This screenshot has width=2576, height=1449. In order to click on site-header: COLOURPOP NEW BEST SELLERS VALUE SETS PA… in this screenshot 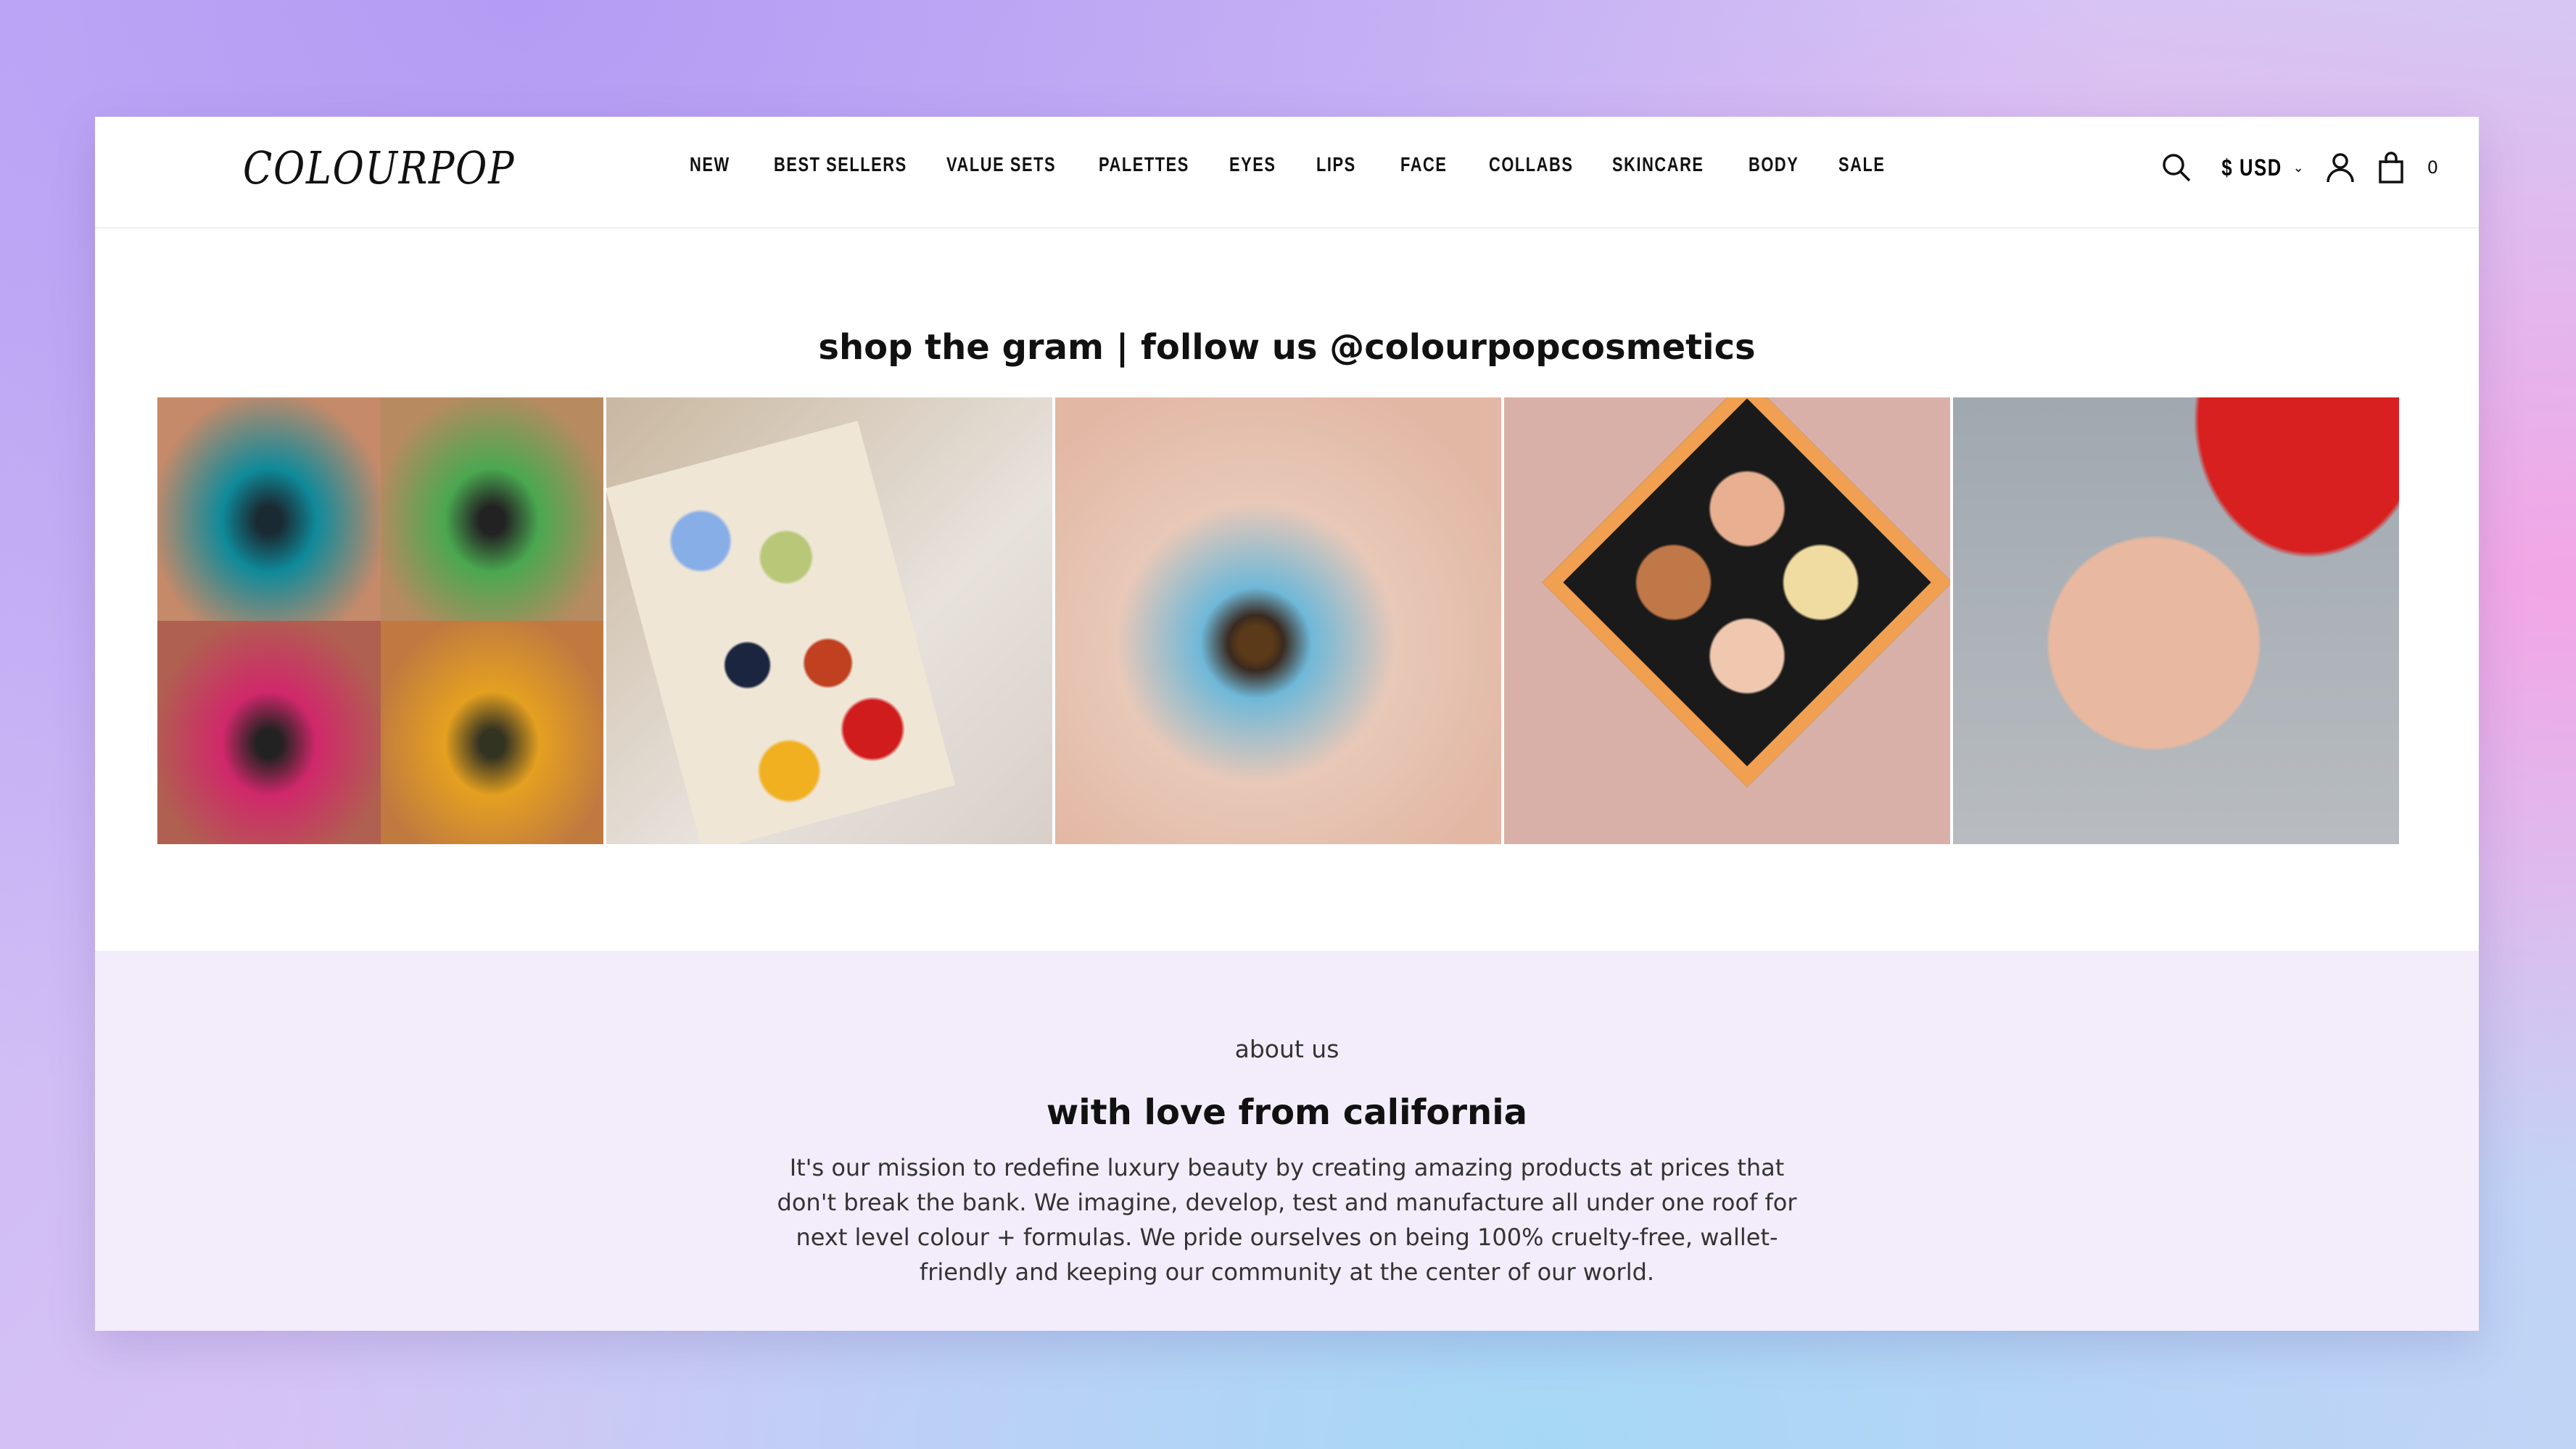, I will do `click(1287, 172)`.